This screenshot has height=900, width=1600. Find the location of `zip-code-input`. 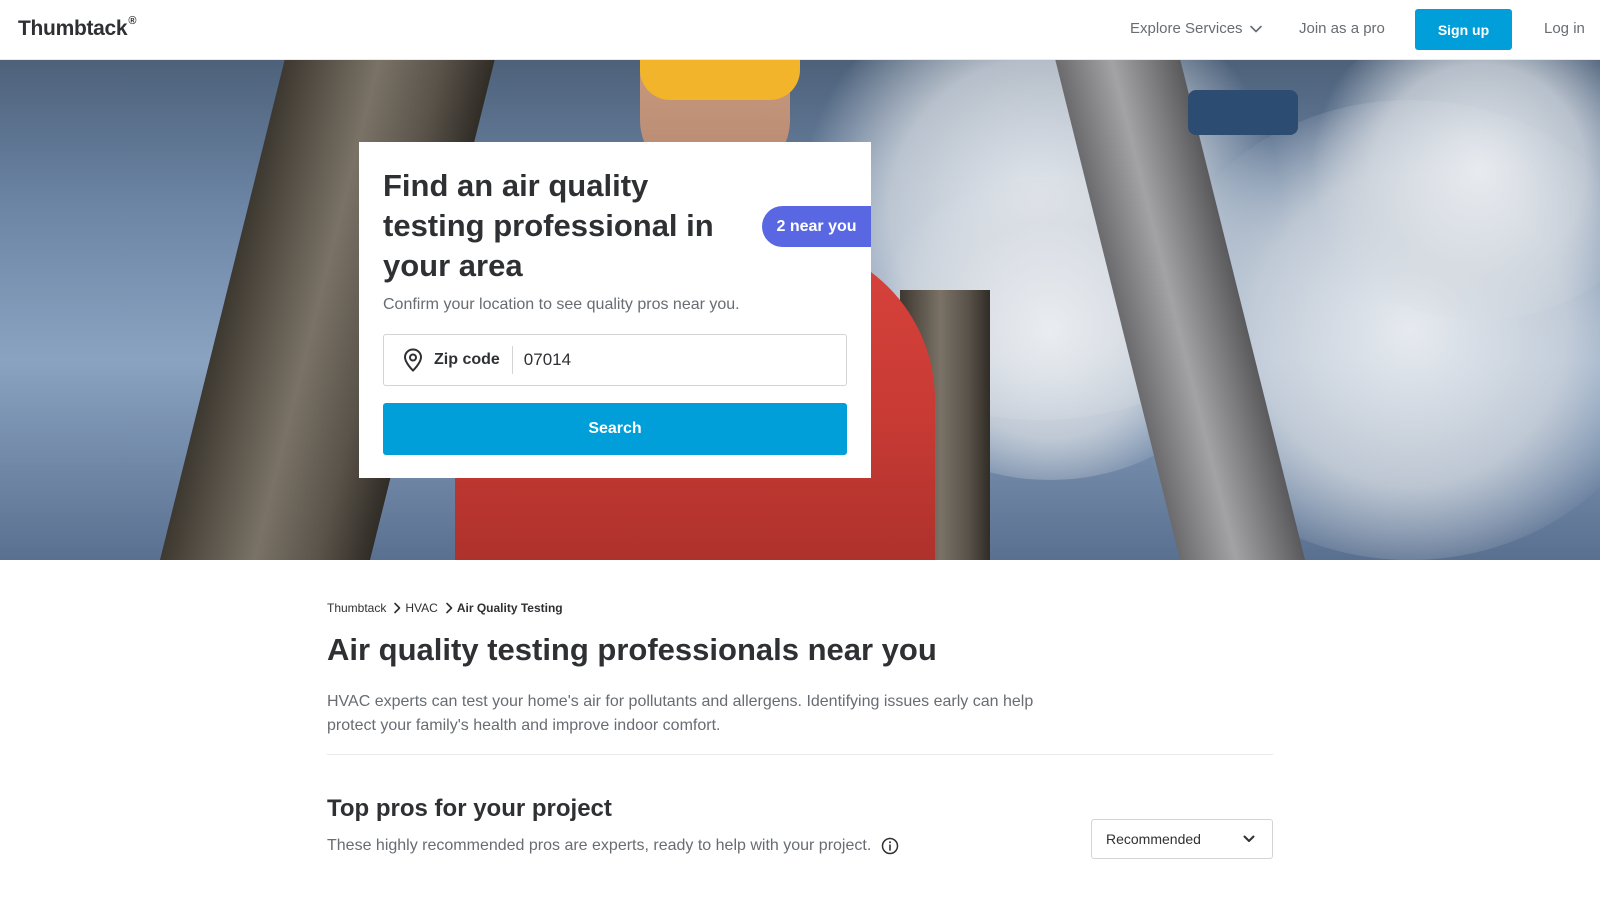

zip-code-input is located at coordinates (673, 360).